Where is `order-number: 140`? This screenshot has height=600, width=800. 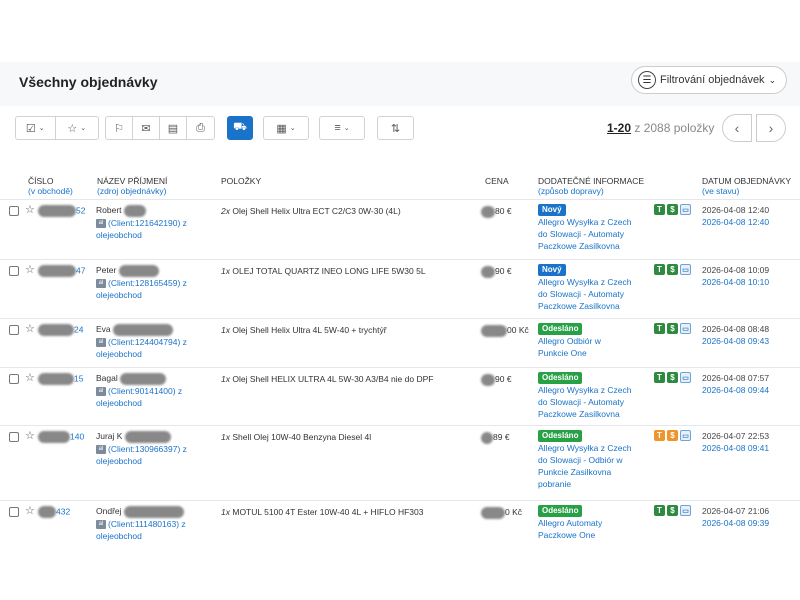
order-number: 140 is located at coordinates (61, 437).